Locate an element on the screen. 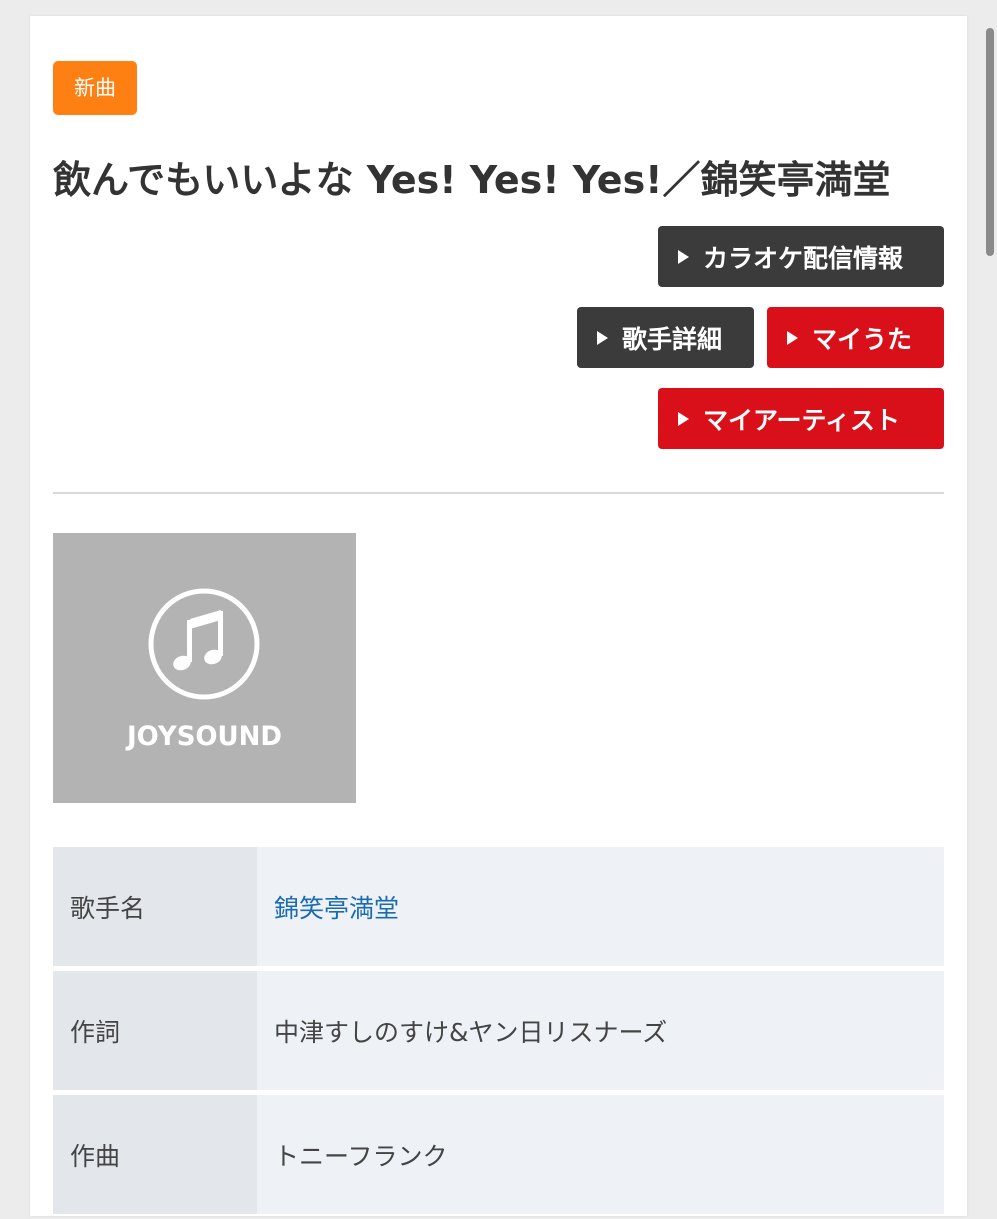 This screenshot has width=997, height=1219. artist-detail-button: 歌手詳細 is located at coordinates (665, 337).